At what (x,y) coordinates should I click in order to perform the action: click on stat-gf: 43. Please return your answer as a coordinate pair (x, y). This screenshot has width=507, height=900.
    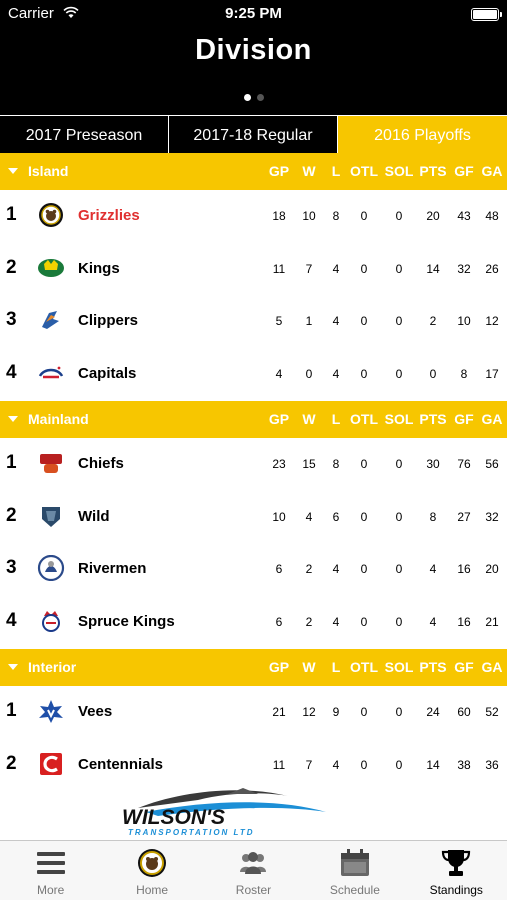
    Looking at the image, I should click on (464, 216).